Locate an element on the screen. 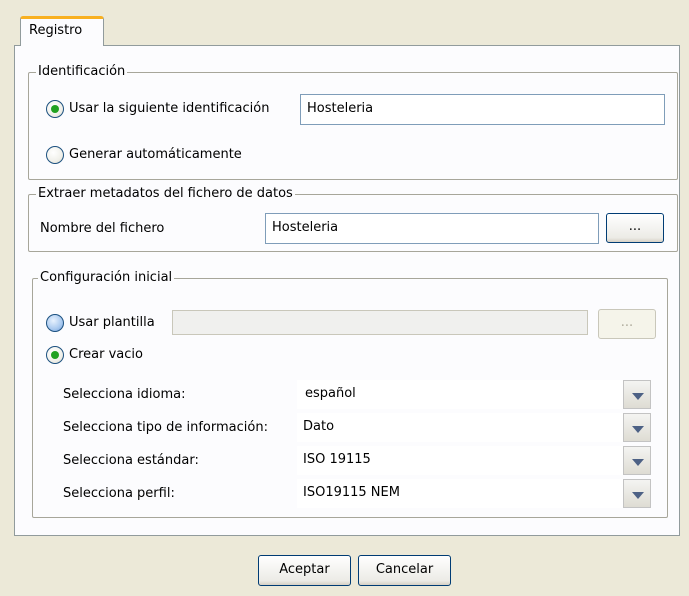 Image resolution: width=689 pixels, height=596 pixels. tab-label: Registro is located at coordinates (56, 30).